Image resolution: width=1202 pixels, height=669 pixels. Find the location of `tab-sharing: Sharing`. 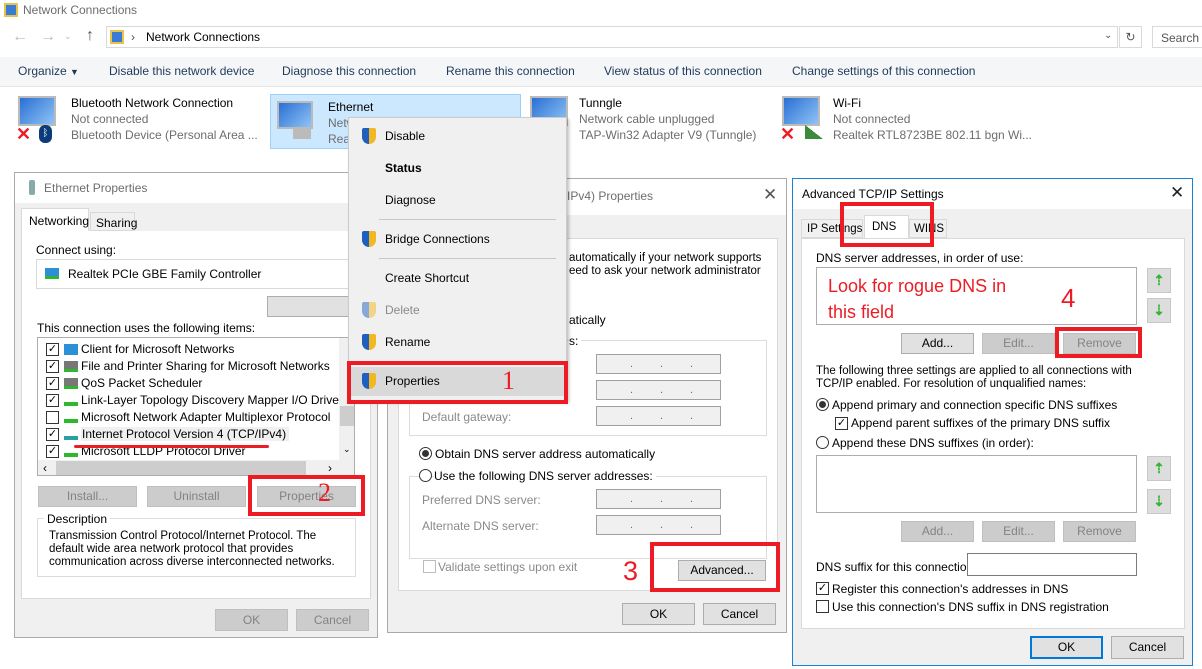

tab-sharing: Sharing is located at coordinates (113, 221).